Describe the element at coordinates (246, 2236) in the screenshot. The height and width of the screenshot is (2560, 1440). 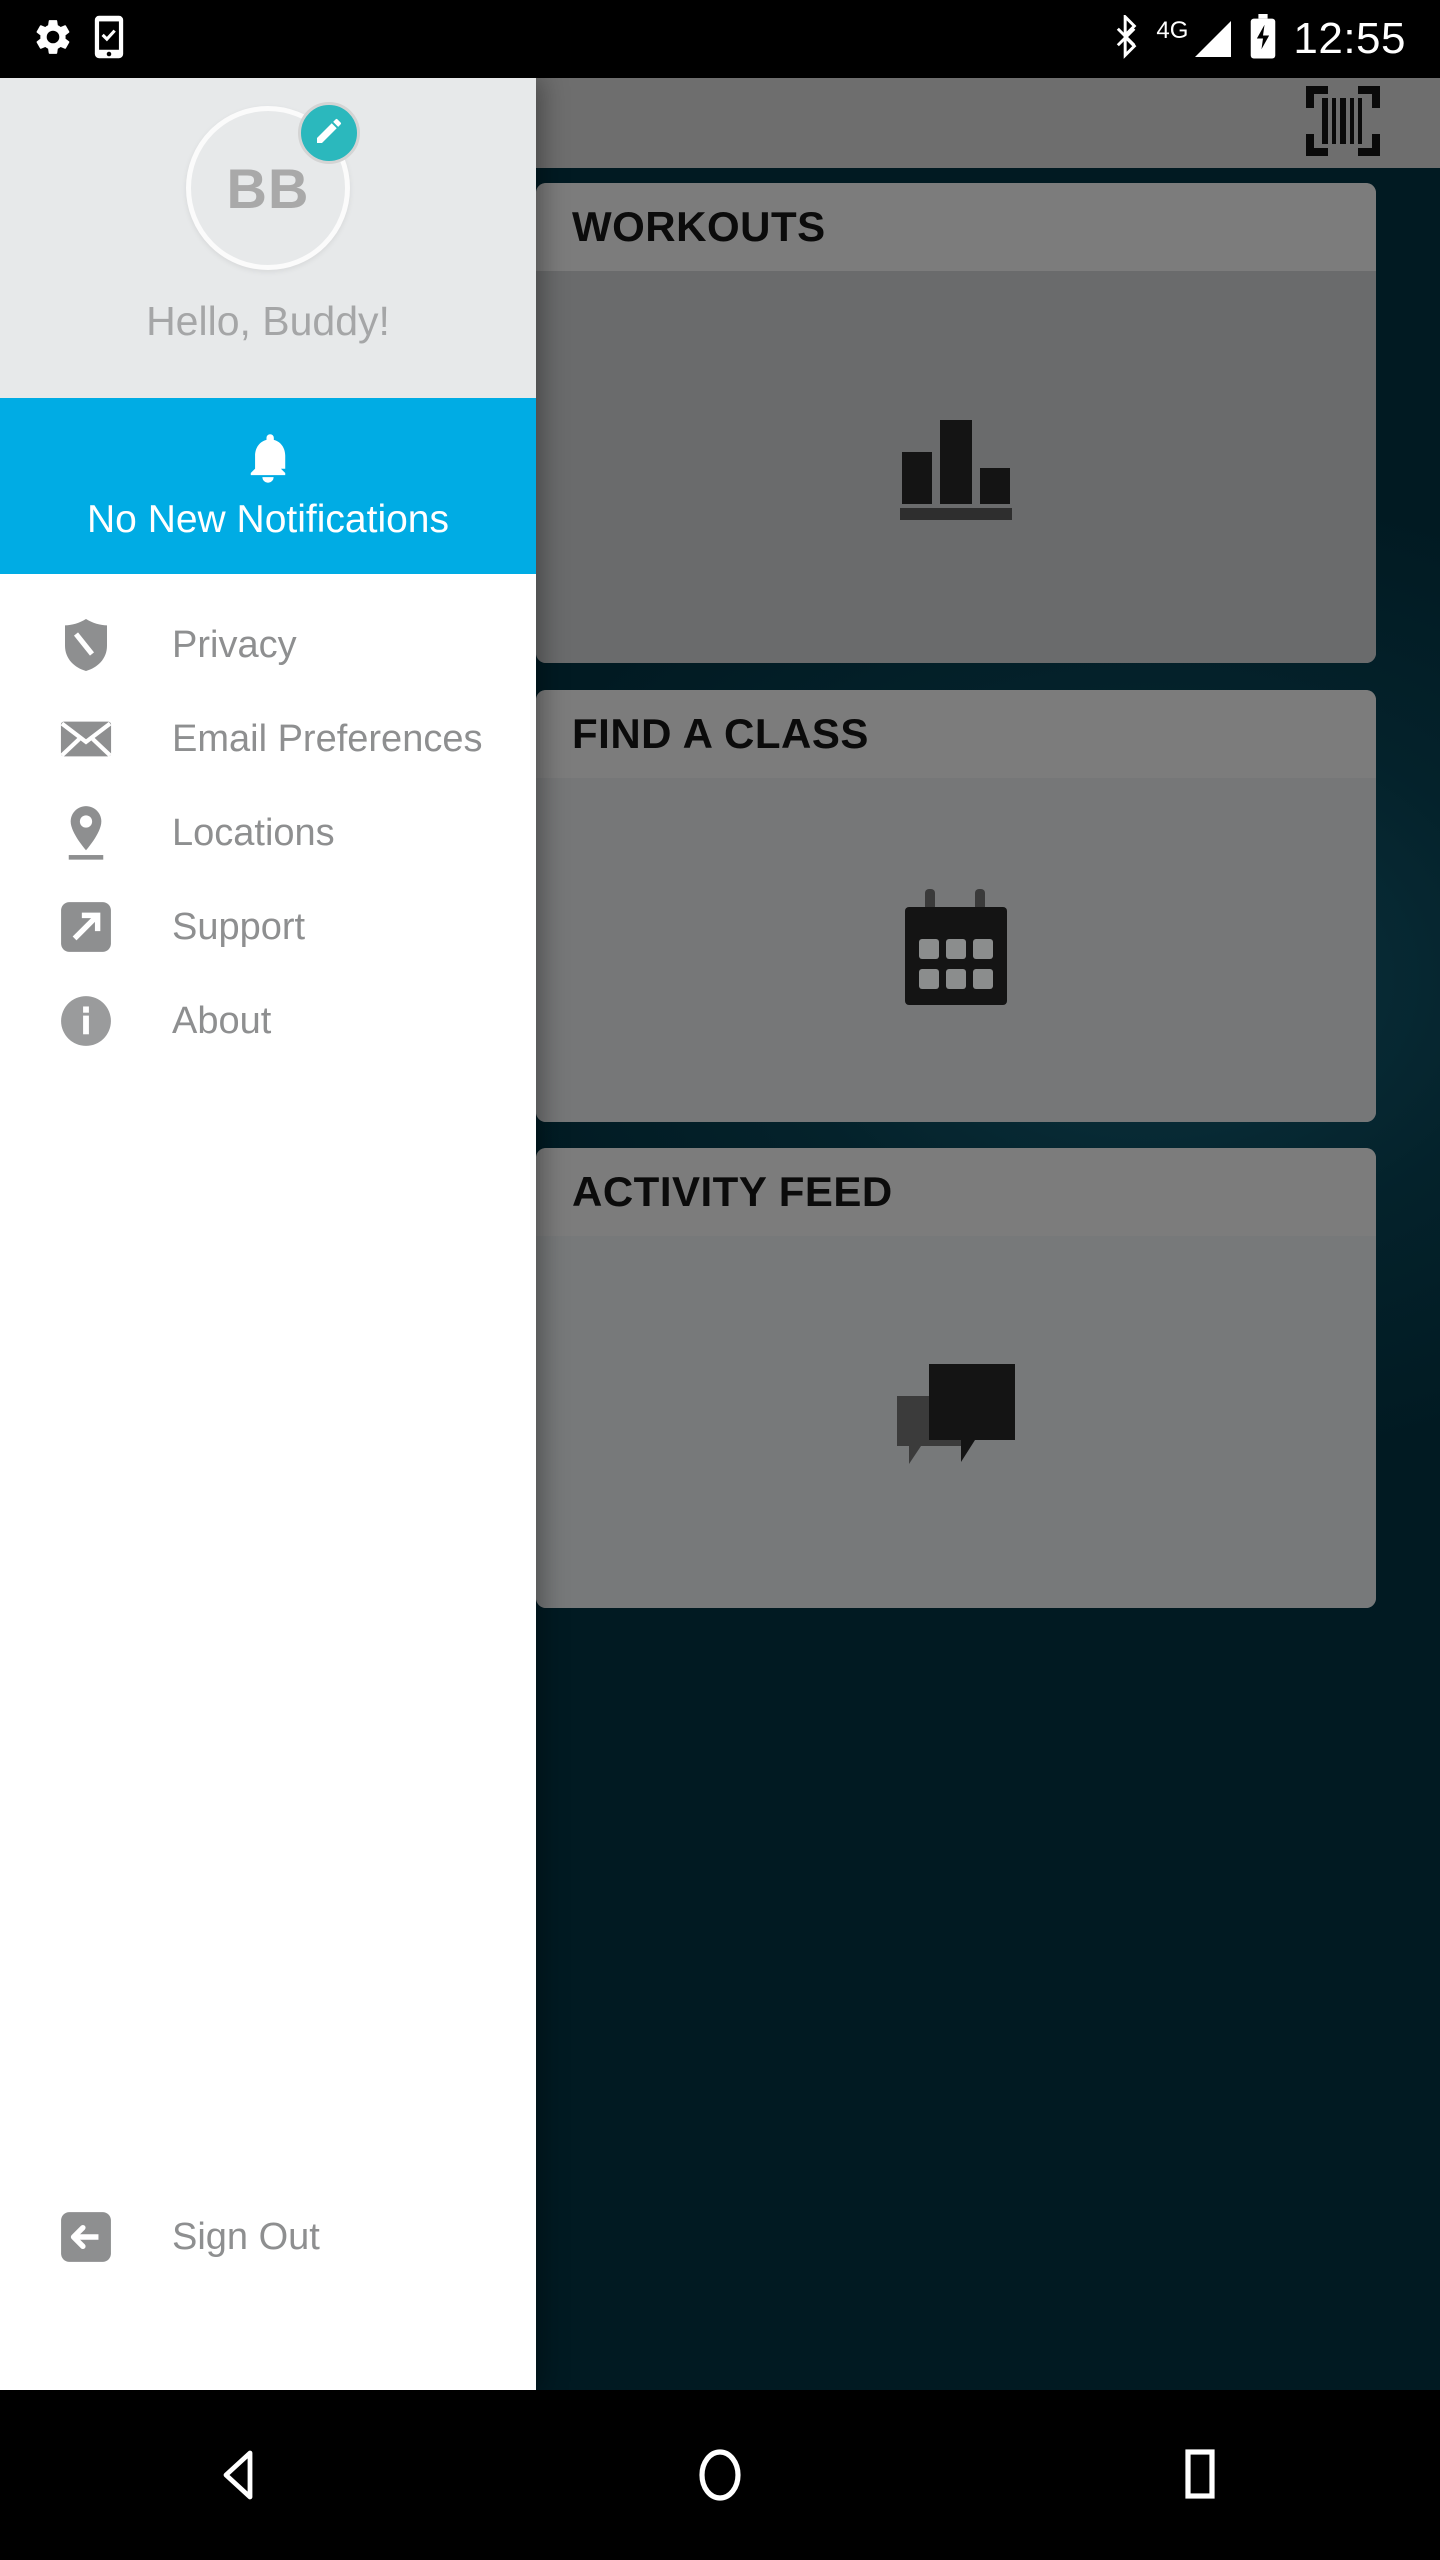
I see `sign-out-label: Sign Out` at that location.